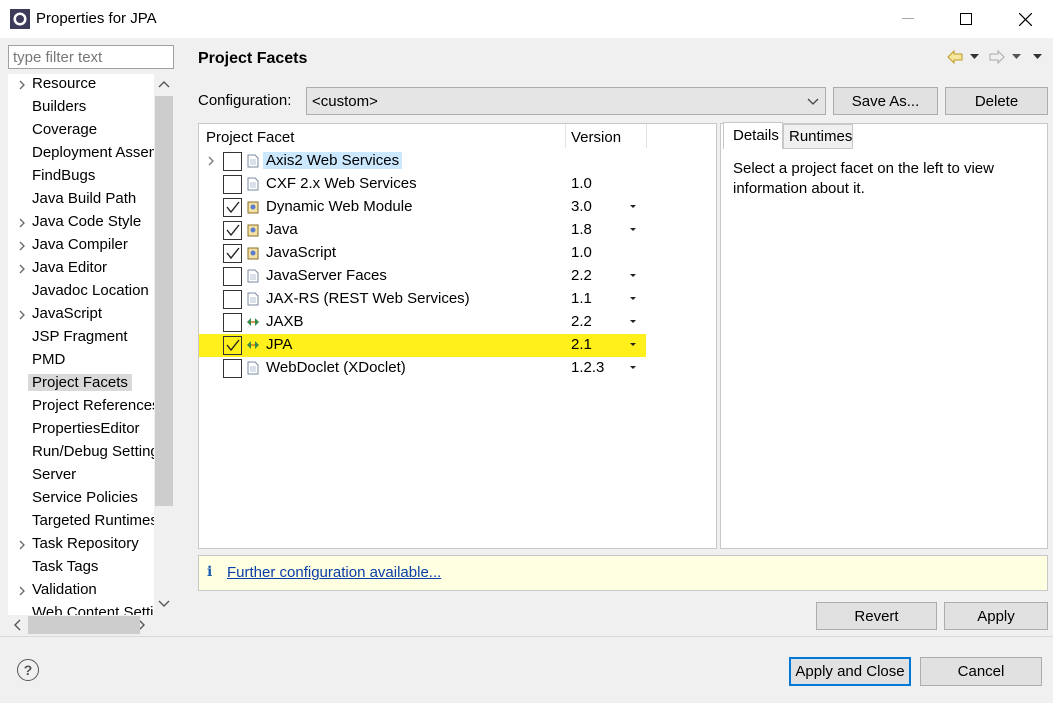  What do you see at coordinates (818, 136) in the screenshot?
I see `tab-runtimes: Runtimes` at bounding box center [818, 136].